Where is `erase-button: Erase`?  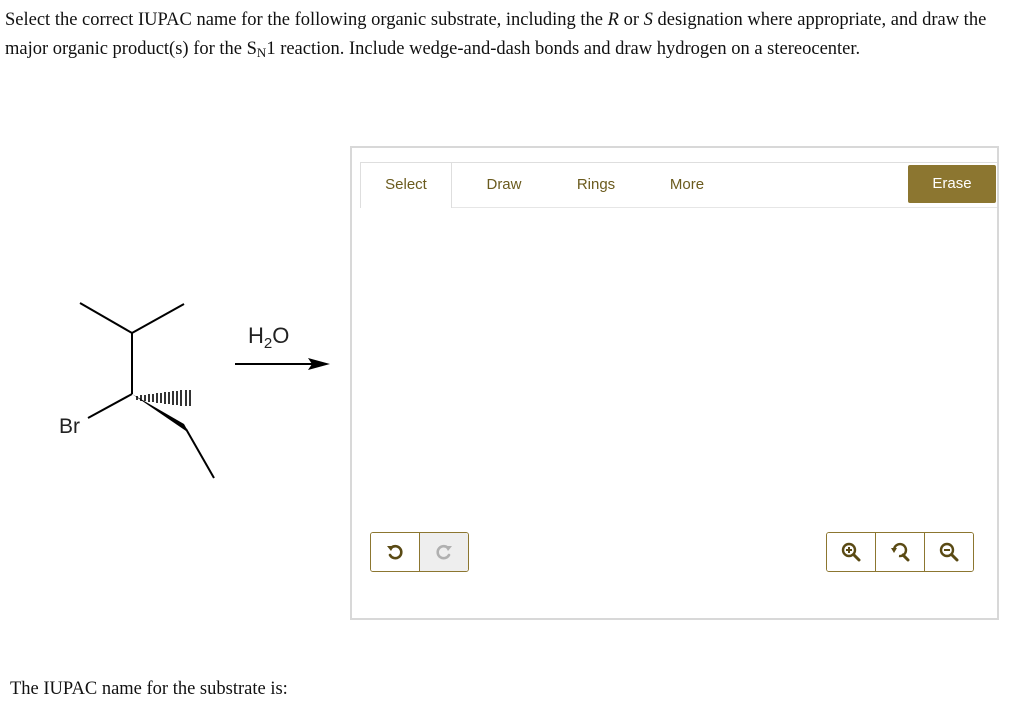
erase-button: Erase is located at coordinates (952, 184).